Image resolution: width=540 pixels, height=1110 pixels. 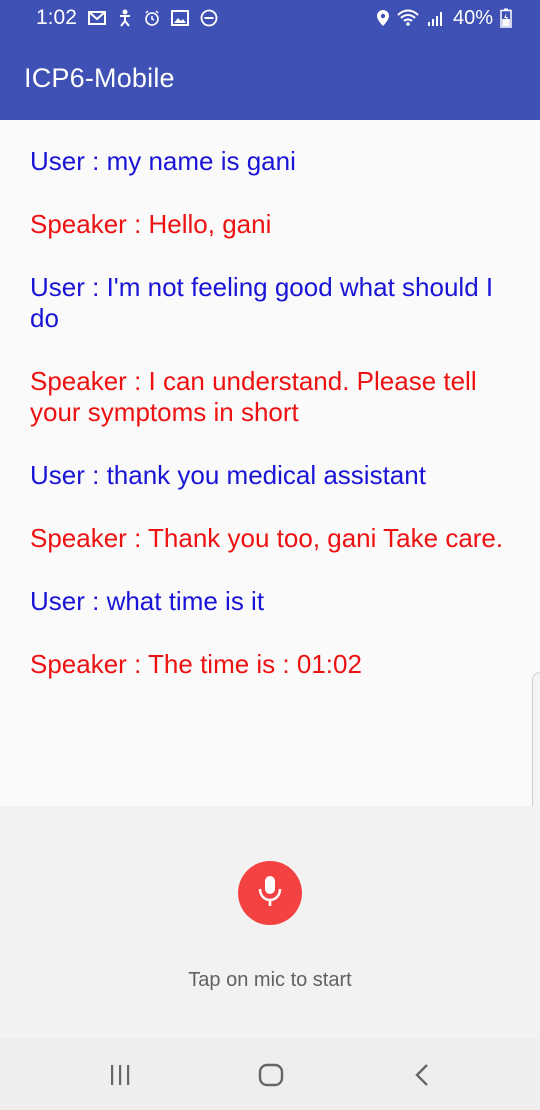 I want to click on mic-button, so click(x=270, y=893).